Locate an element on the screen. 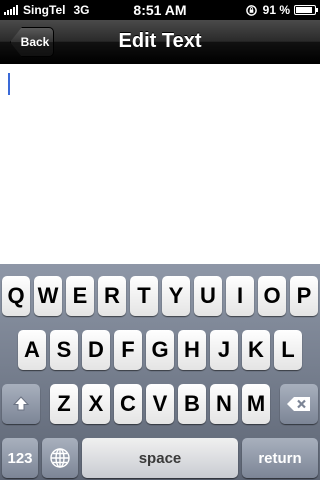 The width and height of the screenshot is (320, 480). key-c: C is located at coordinates (128, 404).